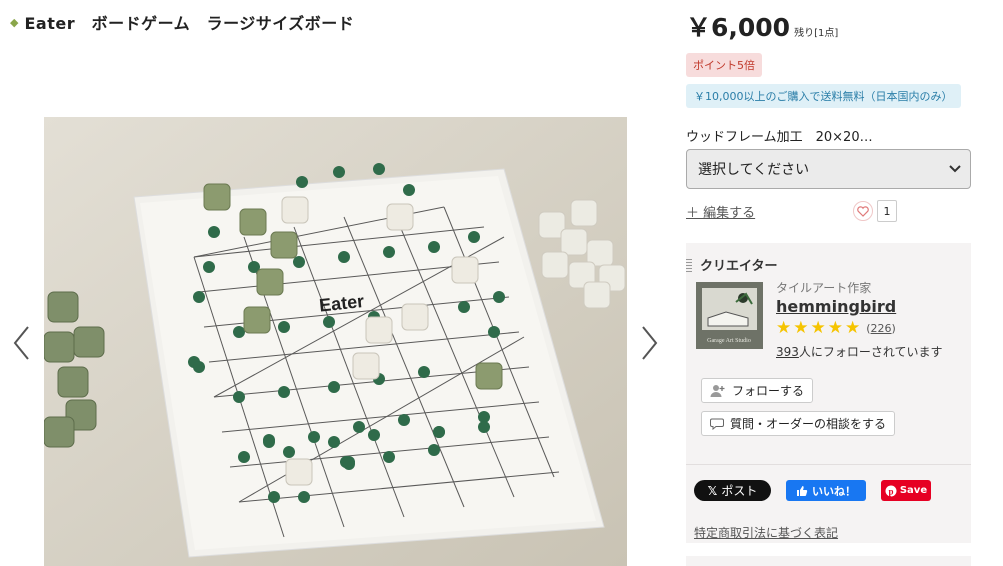 This screenshot has width=1003, height=566. I want to click on creator-heading-row: クリエイター, so click(731, 264).